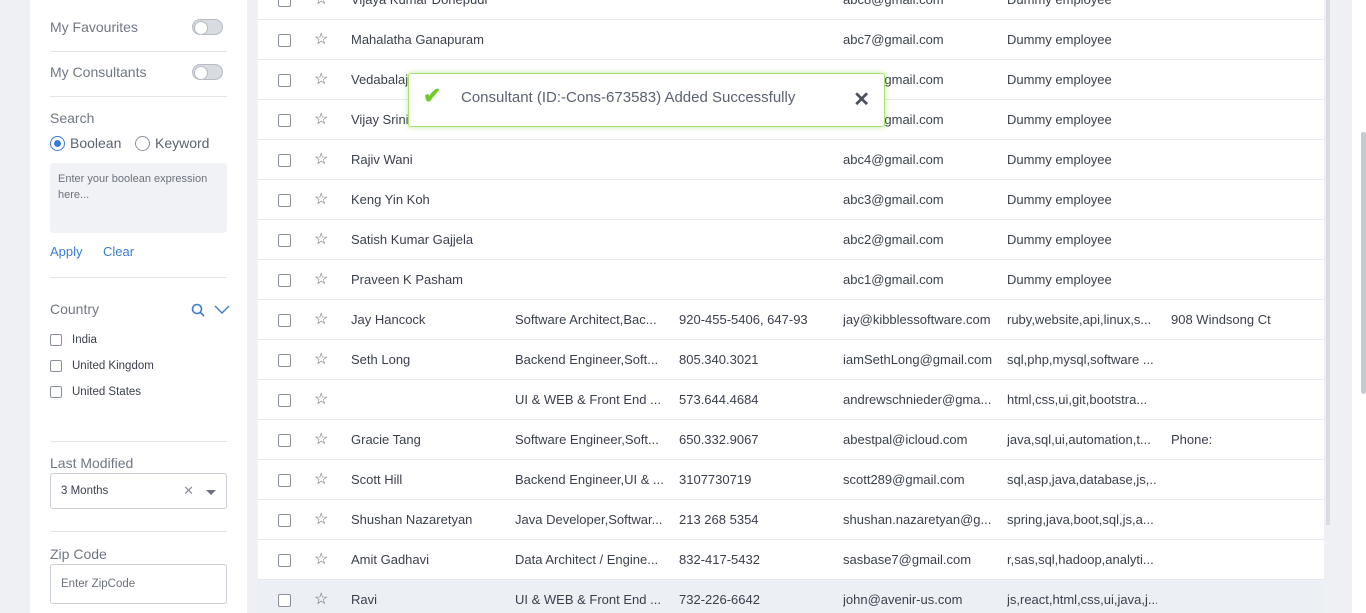 The image size is (1366, 613). I want to click on consultant-name: Jay Hancock, so click(426, 319).